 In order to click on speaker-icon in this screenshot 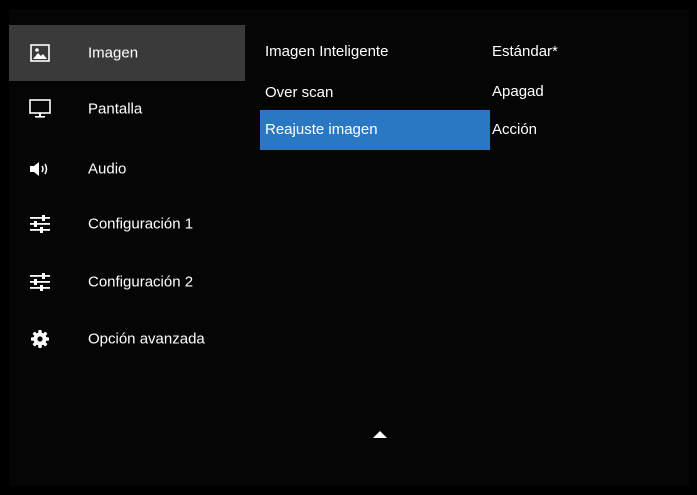, I will do `click(40, 169)`.